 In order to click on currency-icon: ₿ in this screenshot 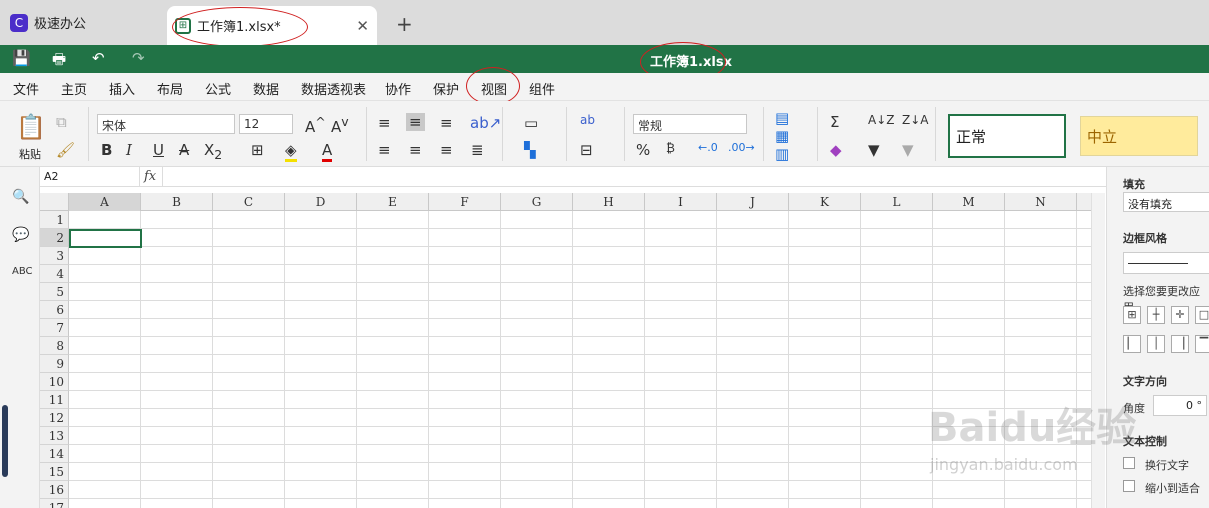, I will do `click(670, 148)`.